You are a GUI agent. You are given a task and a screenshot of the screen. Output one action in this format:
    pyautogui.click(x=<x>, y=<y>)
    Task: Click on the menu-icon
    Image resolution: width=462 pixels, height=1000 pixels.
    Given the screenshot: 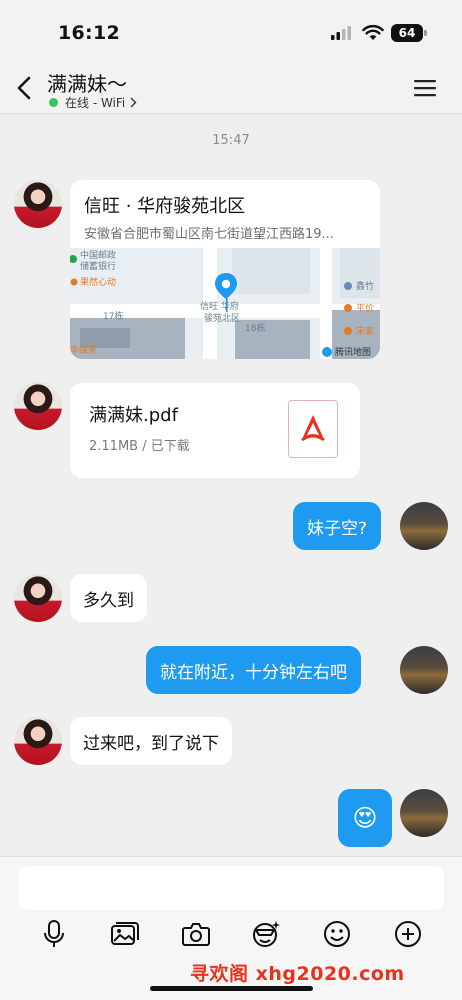 What is the action you would take?
    pyautogui.click(x=425, y=88)
    